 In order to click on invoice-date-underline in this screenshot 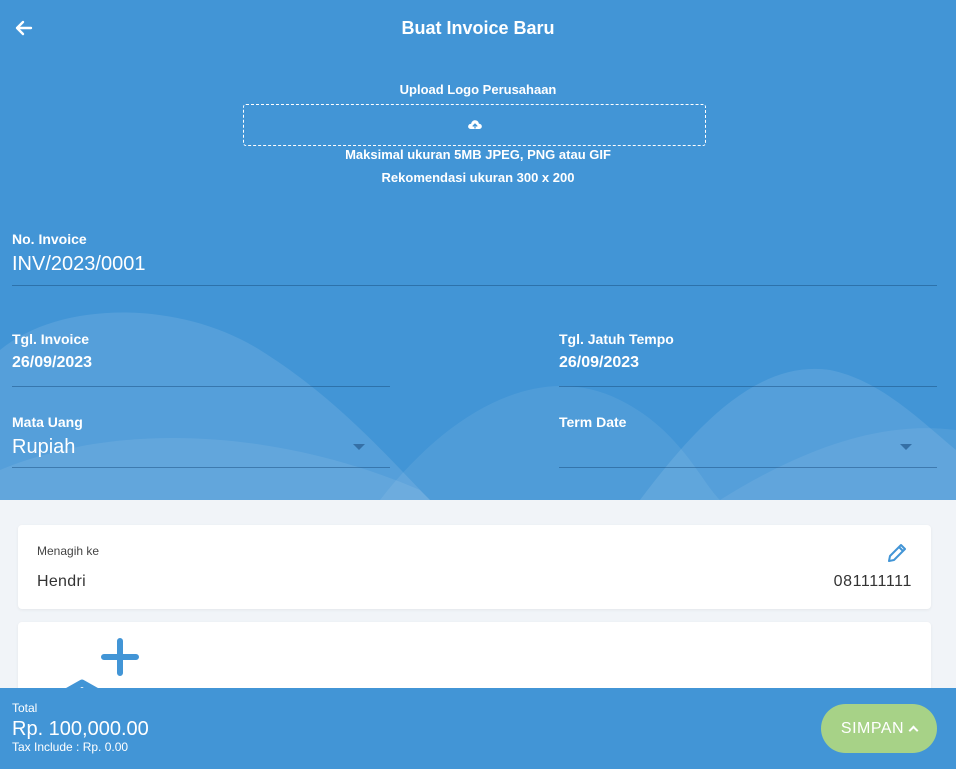, I will do `click(201, 386)`.